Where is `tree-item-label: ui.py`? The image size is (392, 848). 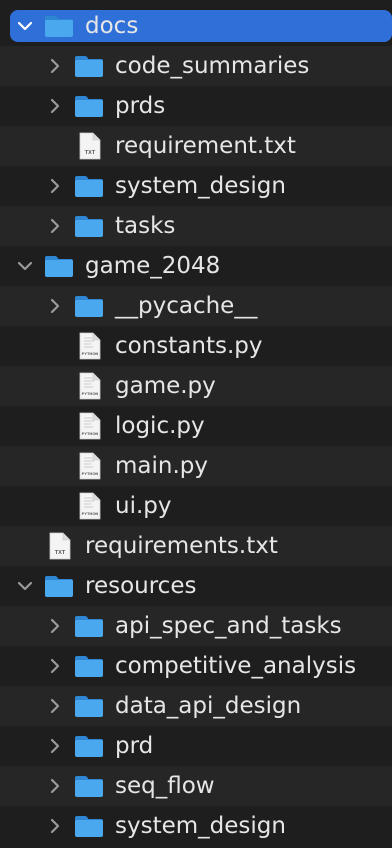 tree-item-label: ui.py is located at coordinates (143, 506).